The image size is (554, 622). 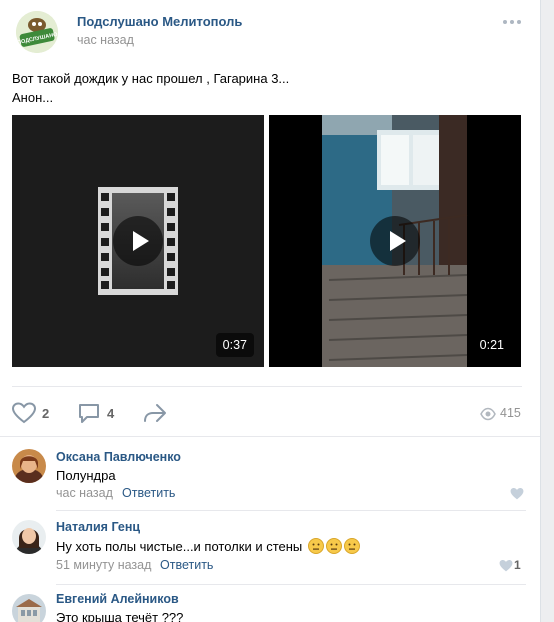 I want to click on comment-text: Ну хоть полы чистые...и потолки и стены, so click(x=179, y=546).